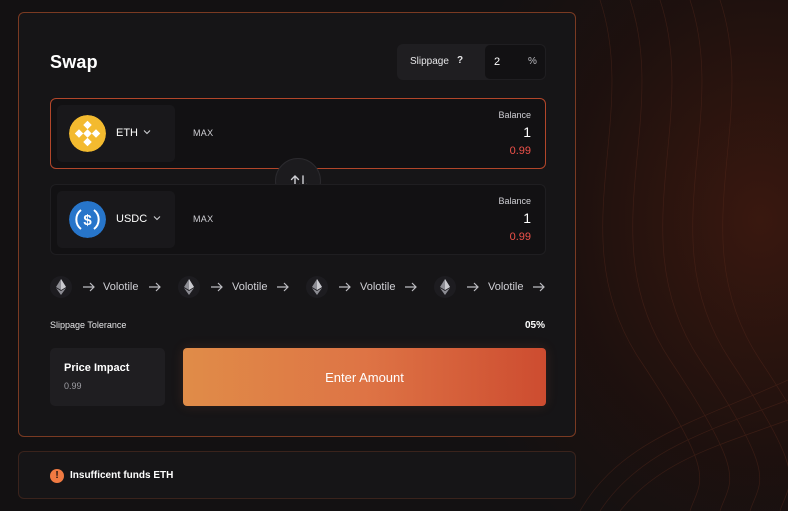 Image resolution: width=788 pixels, height=511 pixels. I want to click on price-impact-box: Price Impact 0.99, so click(107, 377).